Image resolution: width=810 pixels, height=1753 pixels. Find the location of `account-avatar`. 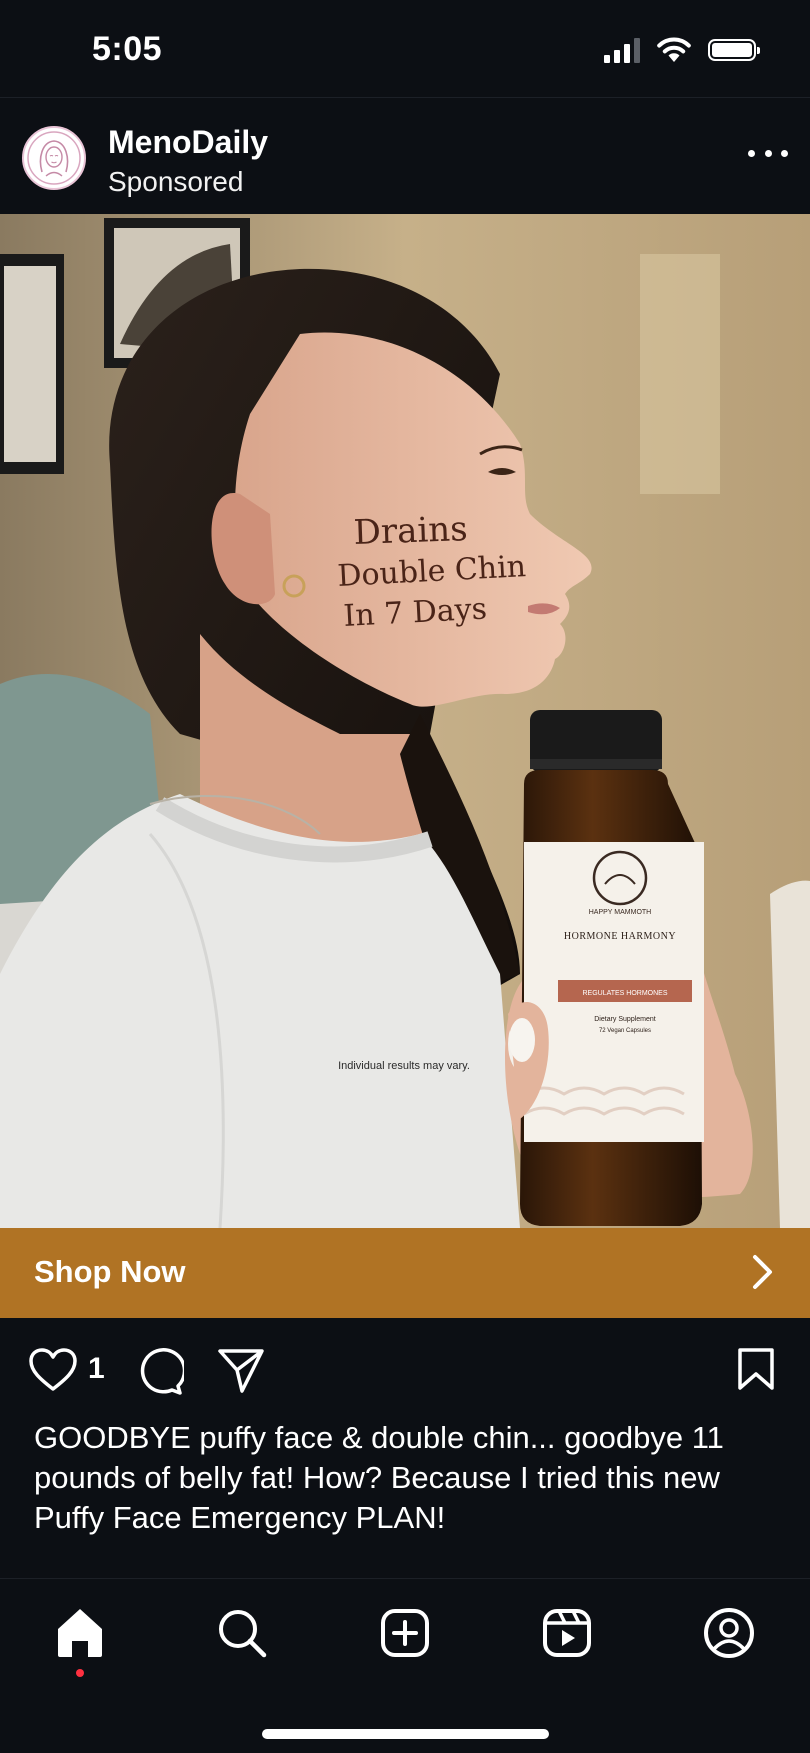

account-avatar is located at coordinates (54, 158).